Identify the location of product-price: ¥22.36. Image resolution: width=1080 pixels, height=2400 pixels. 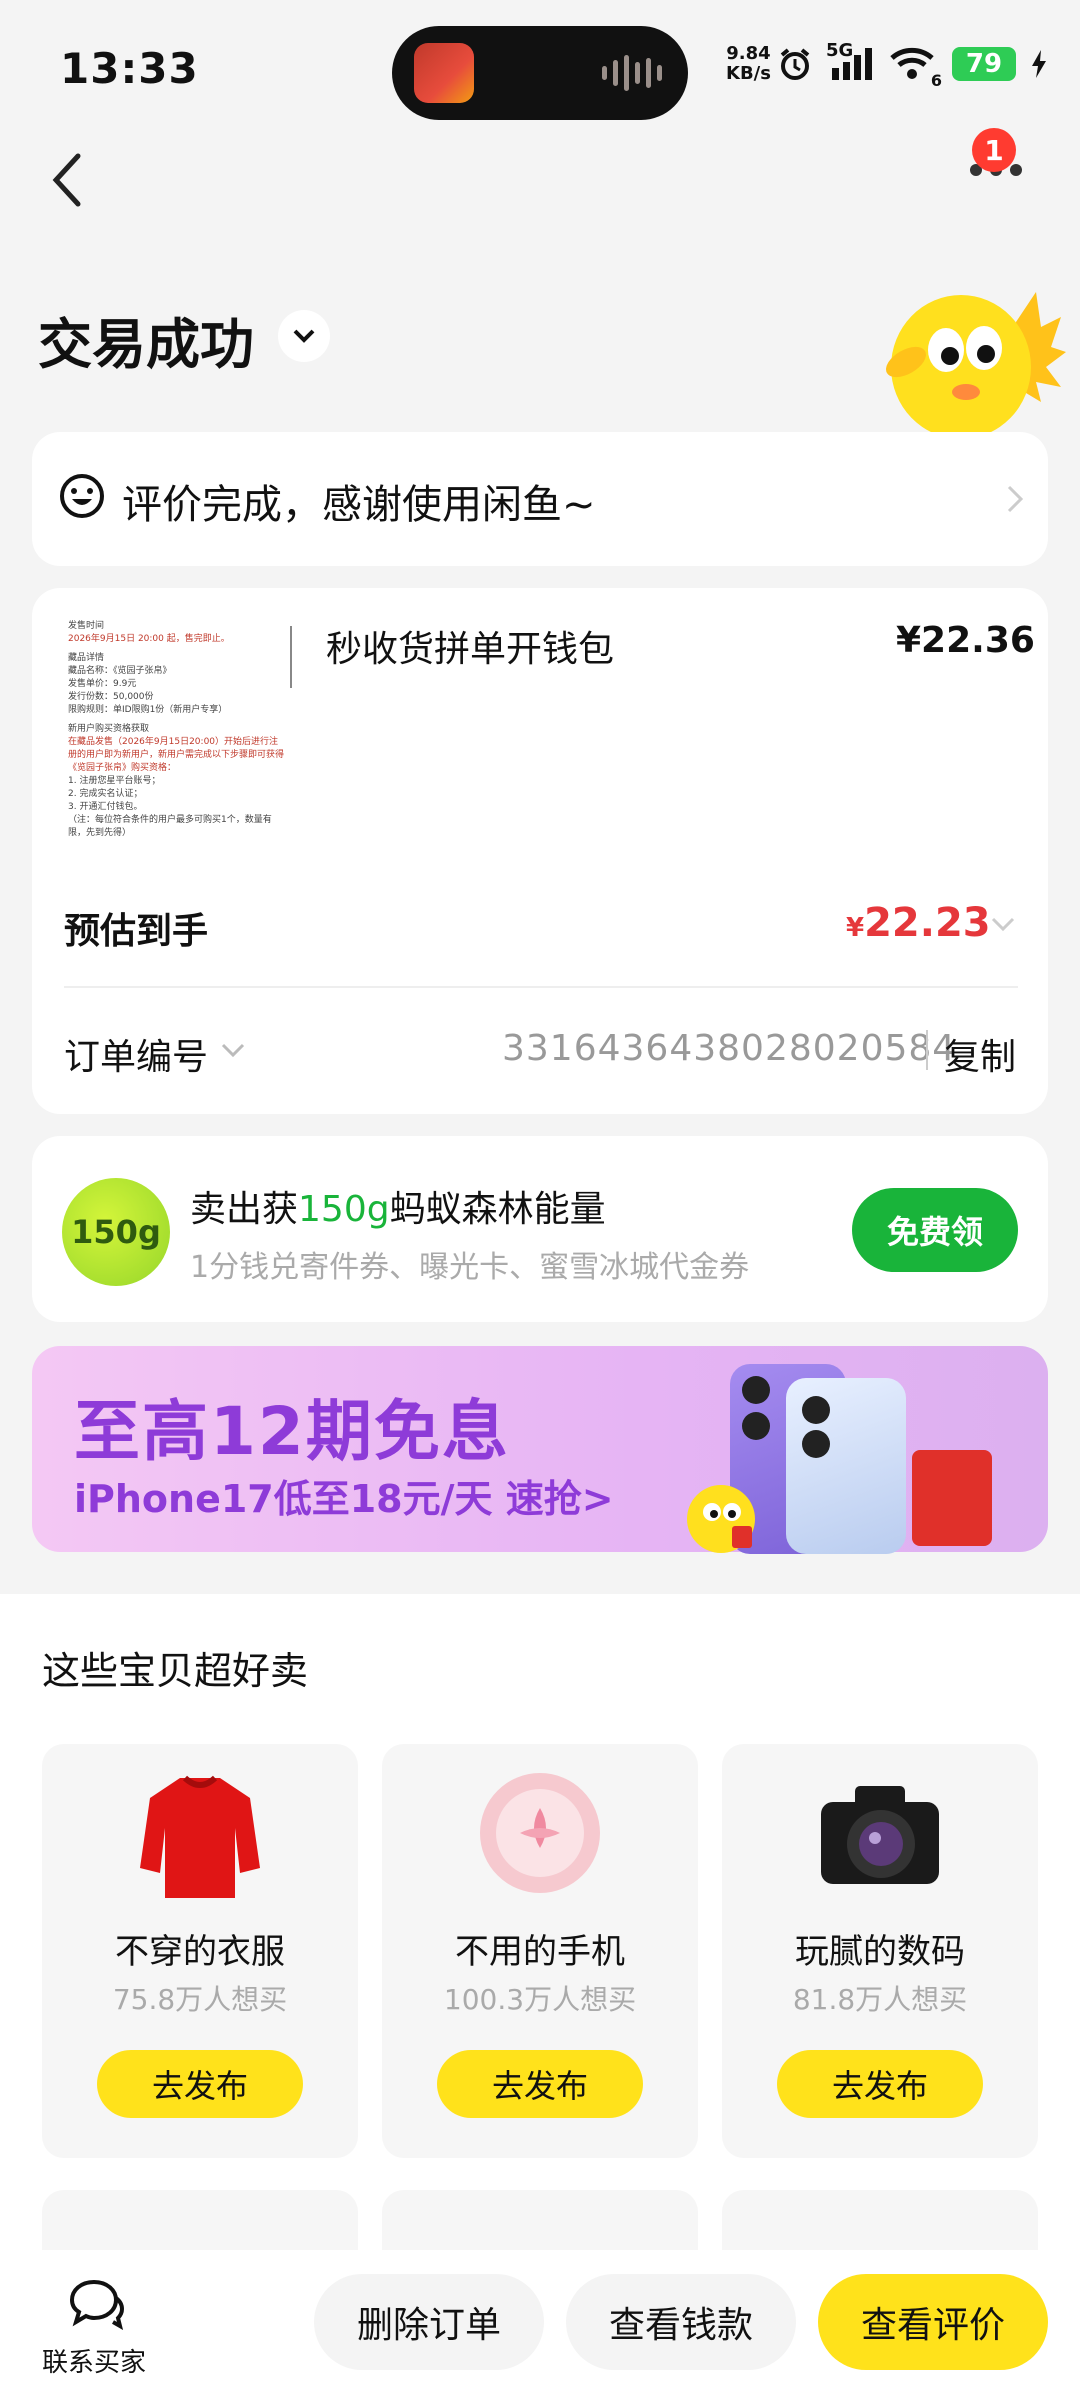
(965, 640).